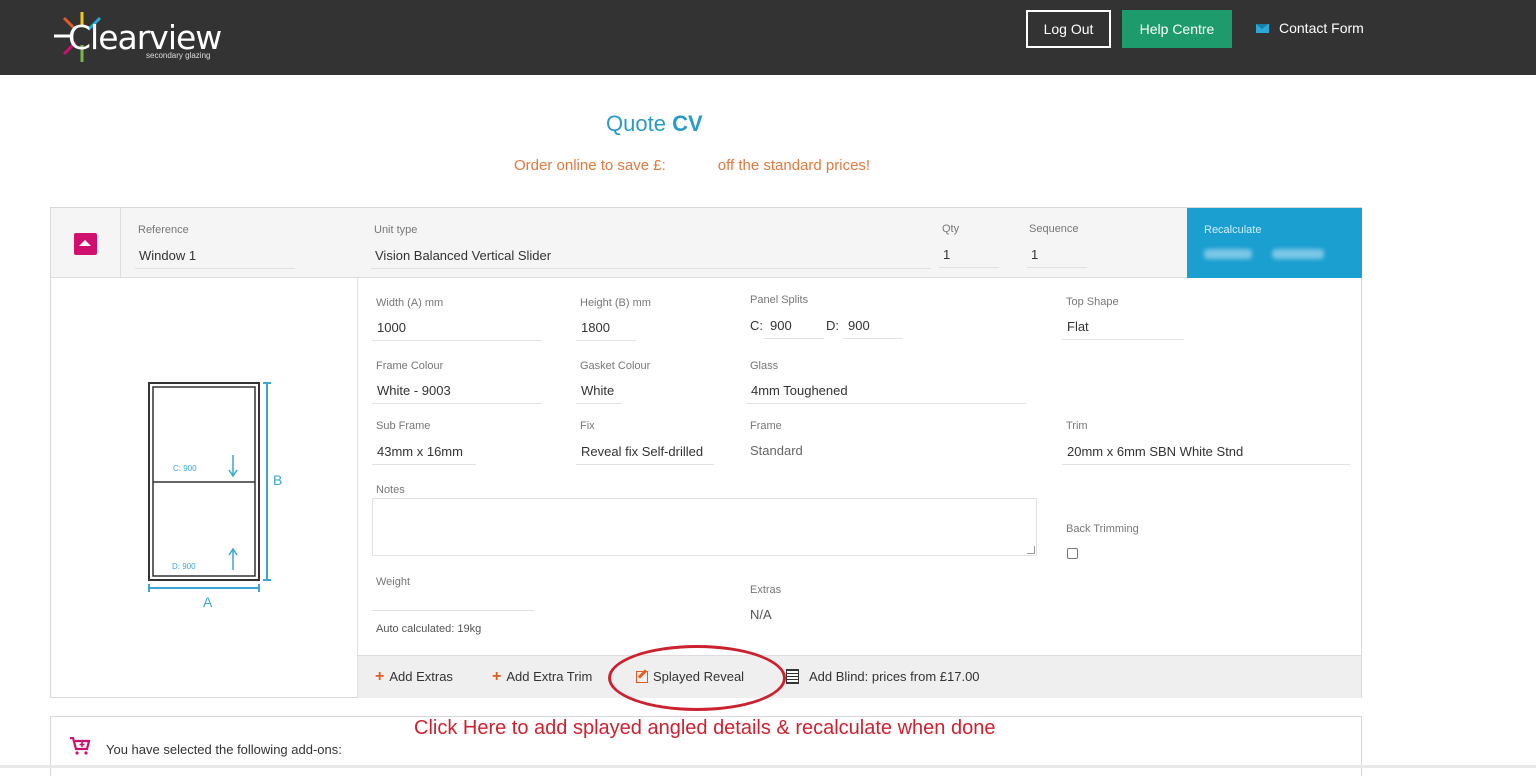  I want to click on weight-label: Weight, so click(393, 582).